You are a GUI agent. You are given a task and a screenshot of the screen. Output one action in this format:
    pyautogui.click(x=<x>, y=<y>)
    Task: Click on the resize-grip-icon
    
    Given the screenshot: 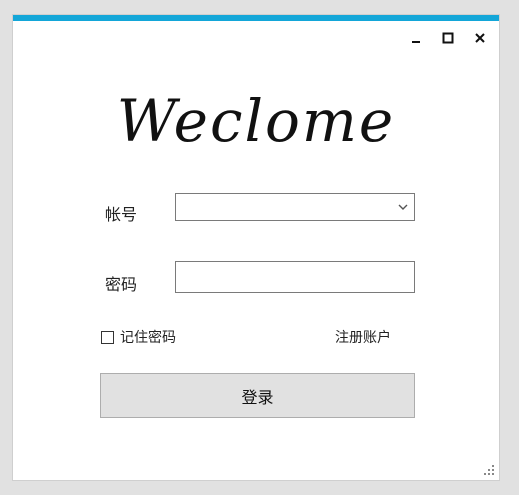 What is the action you would take?
    pyautogui.click(x=489, y=470)
    